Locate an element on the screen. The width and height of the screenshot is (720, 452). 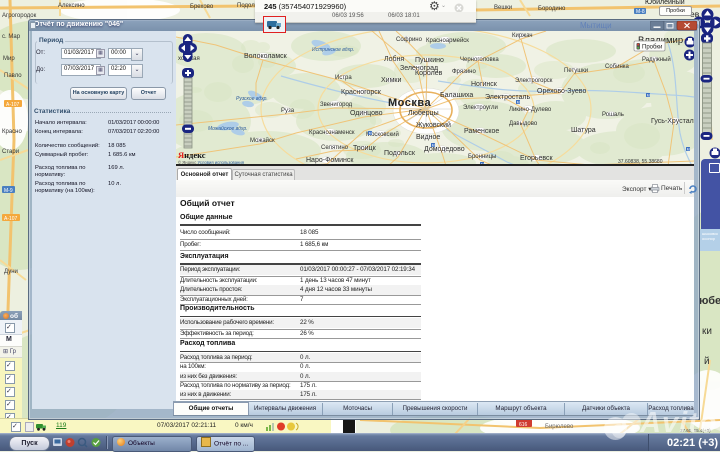
svg-text: Пушкино is located at coordinates (429, 60).